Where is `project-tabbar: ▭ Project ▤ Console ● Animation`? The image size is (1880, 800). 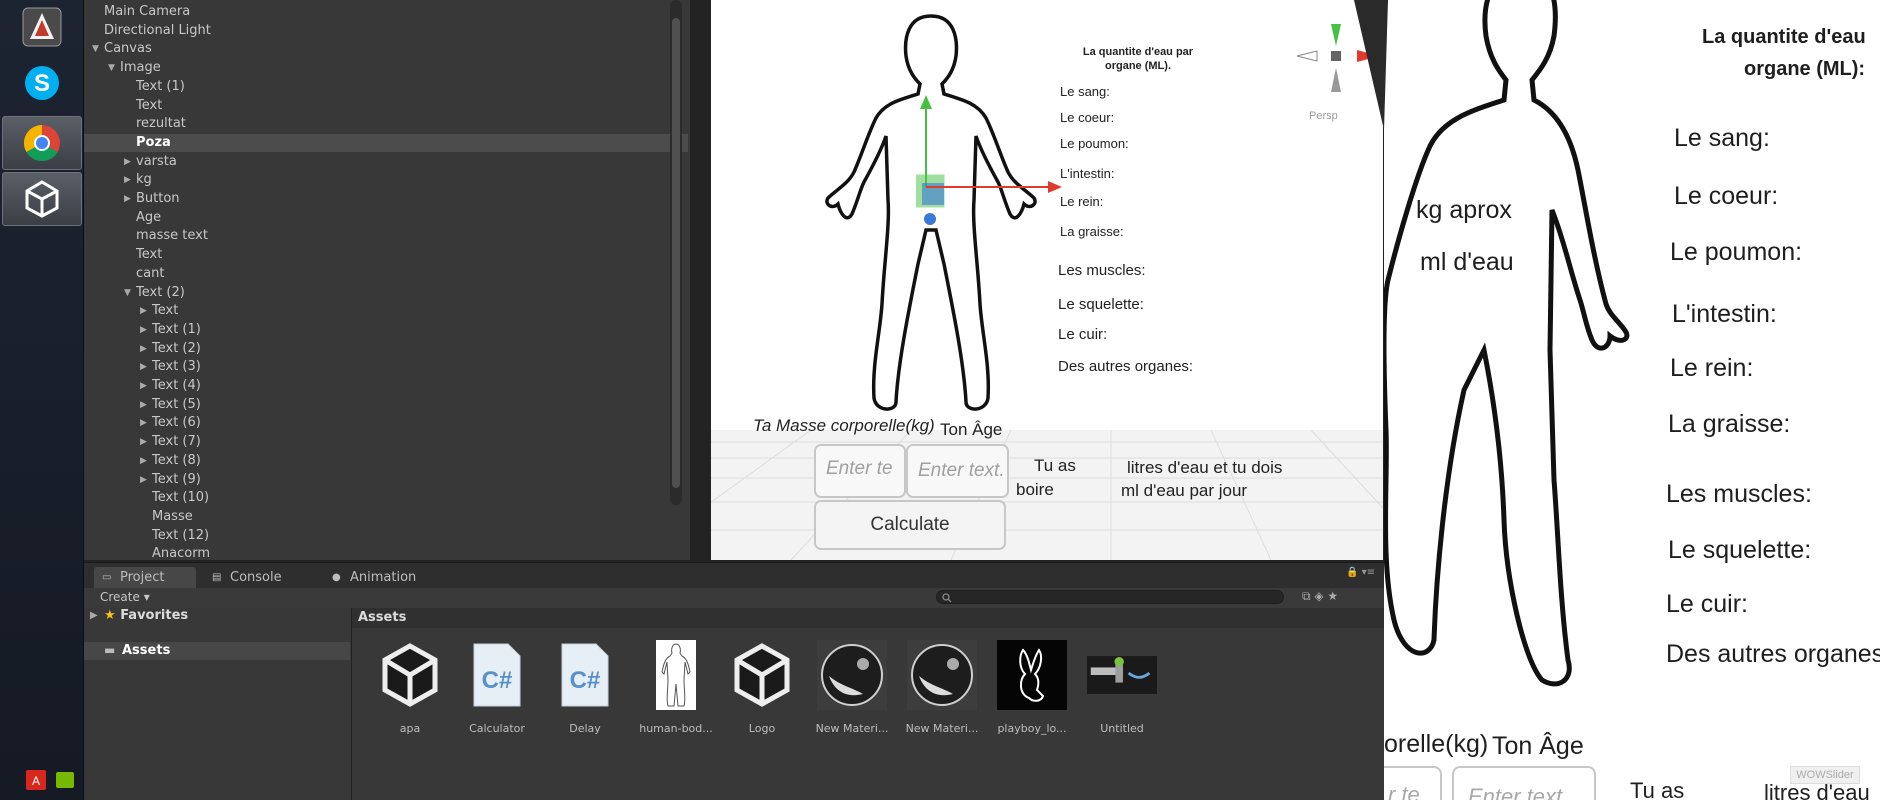
project-tabbar: ▭ Project ▤ Console ● Animation is located at coordinates (734, 575).